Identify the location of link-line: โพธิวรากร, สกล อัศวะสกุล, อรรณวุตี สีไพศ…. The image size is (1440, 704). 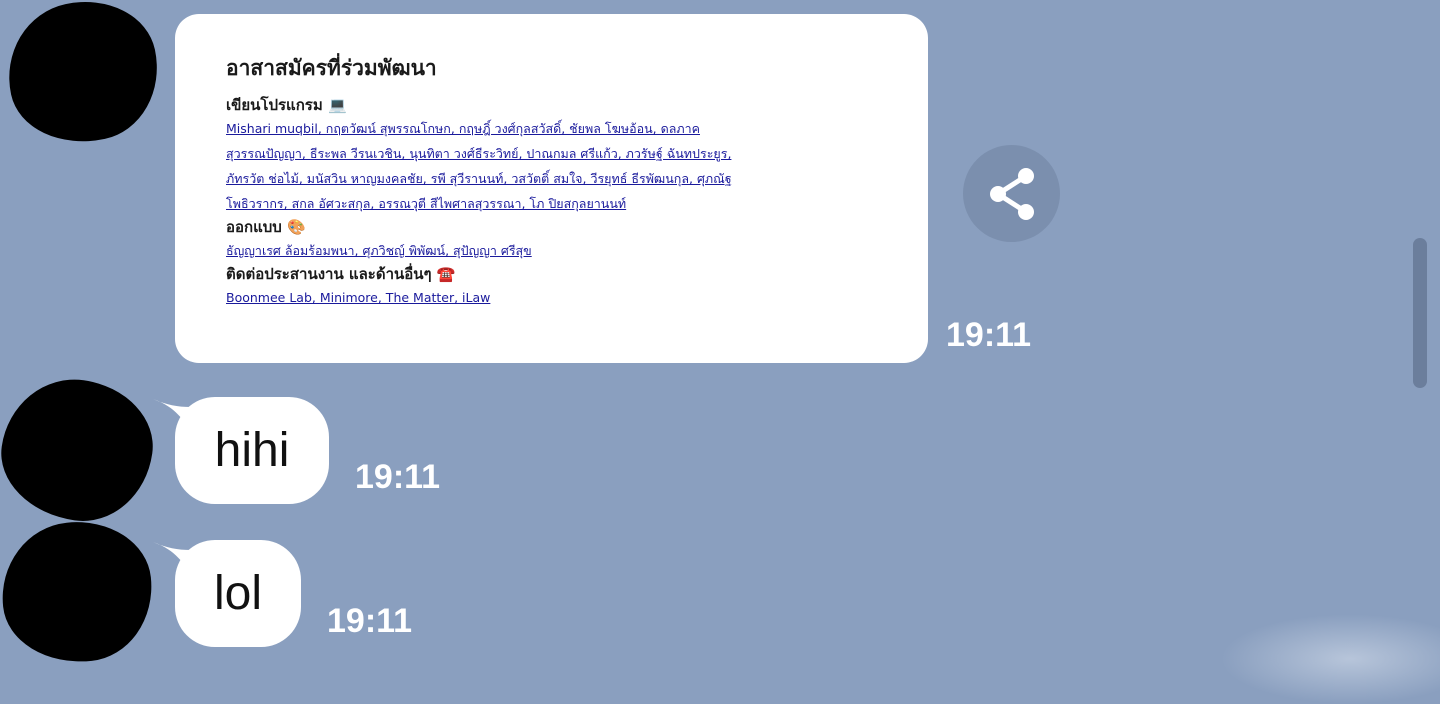
(426, 203).